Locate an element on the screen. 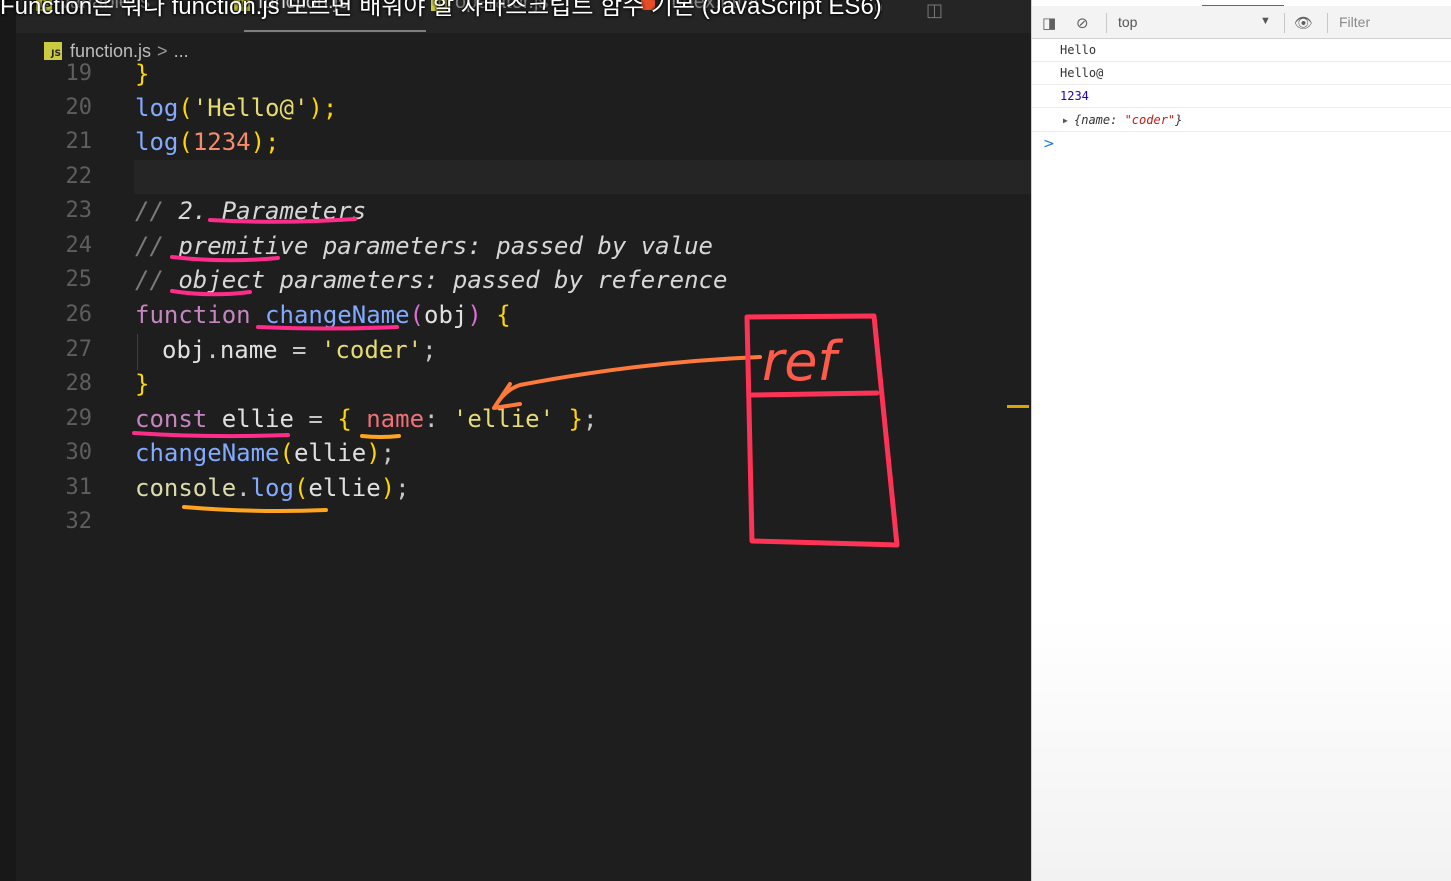  number-literal: 1234 is located at coordinates (221, 142).